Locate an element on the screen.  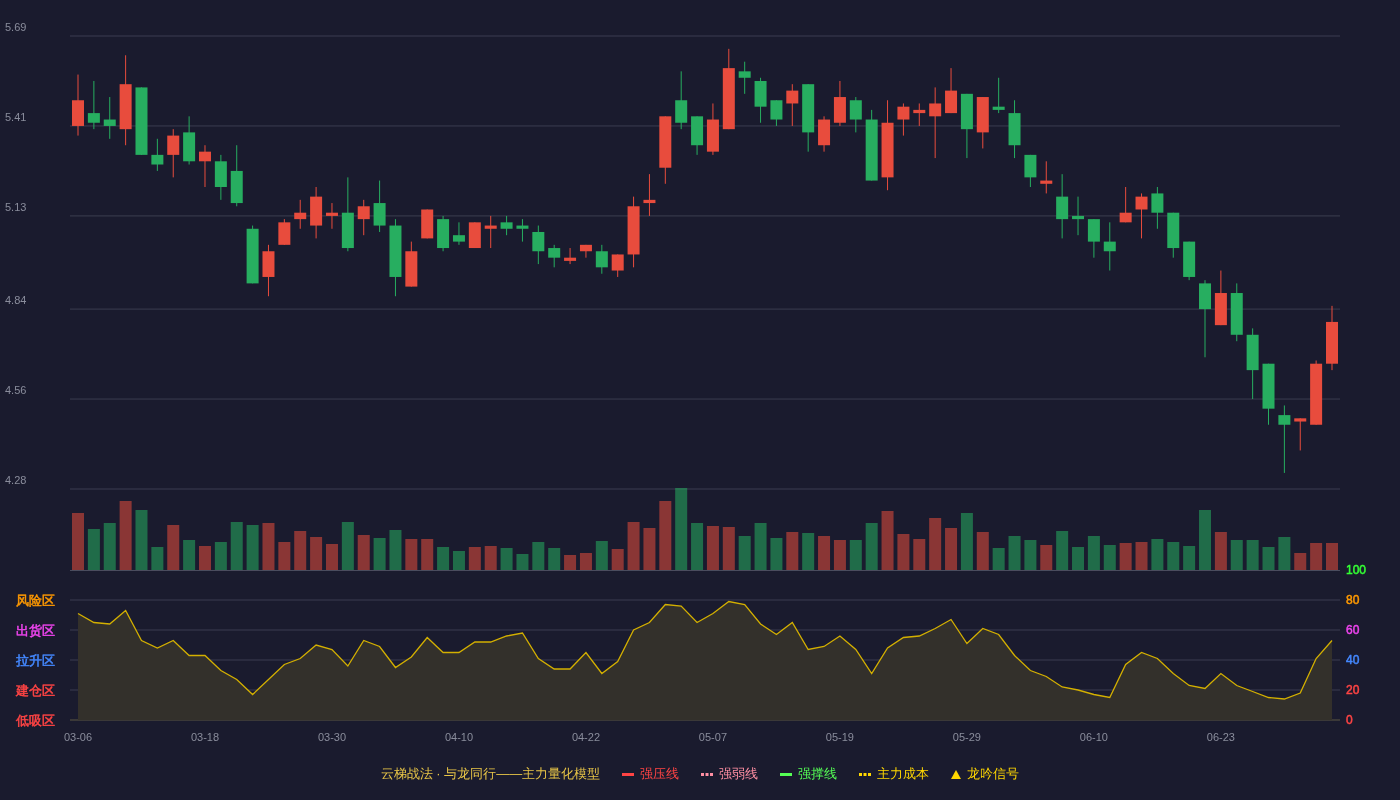
axis-label: 4.28 is located at coordinates (16, 480).